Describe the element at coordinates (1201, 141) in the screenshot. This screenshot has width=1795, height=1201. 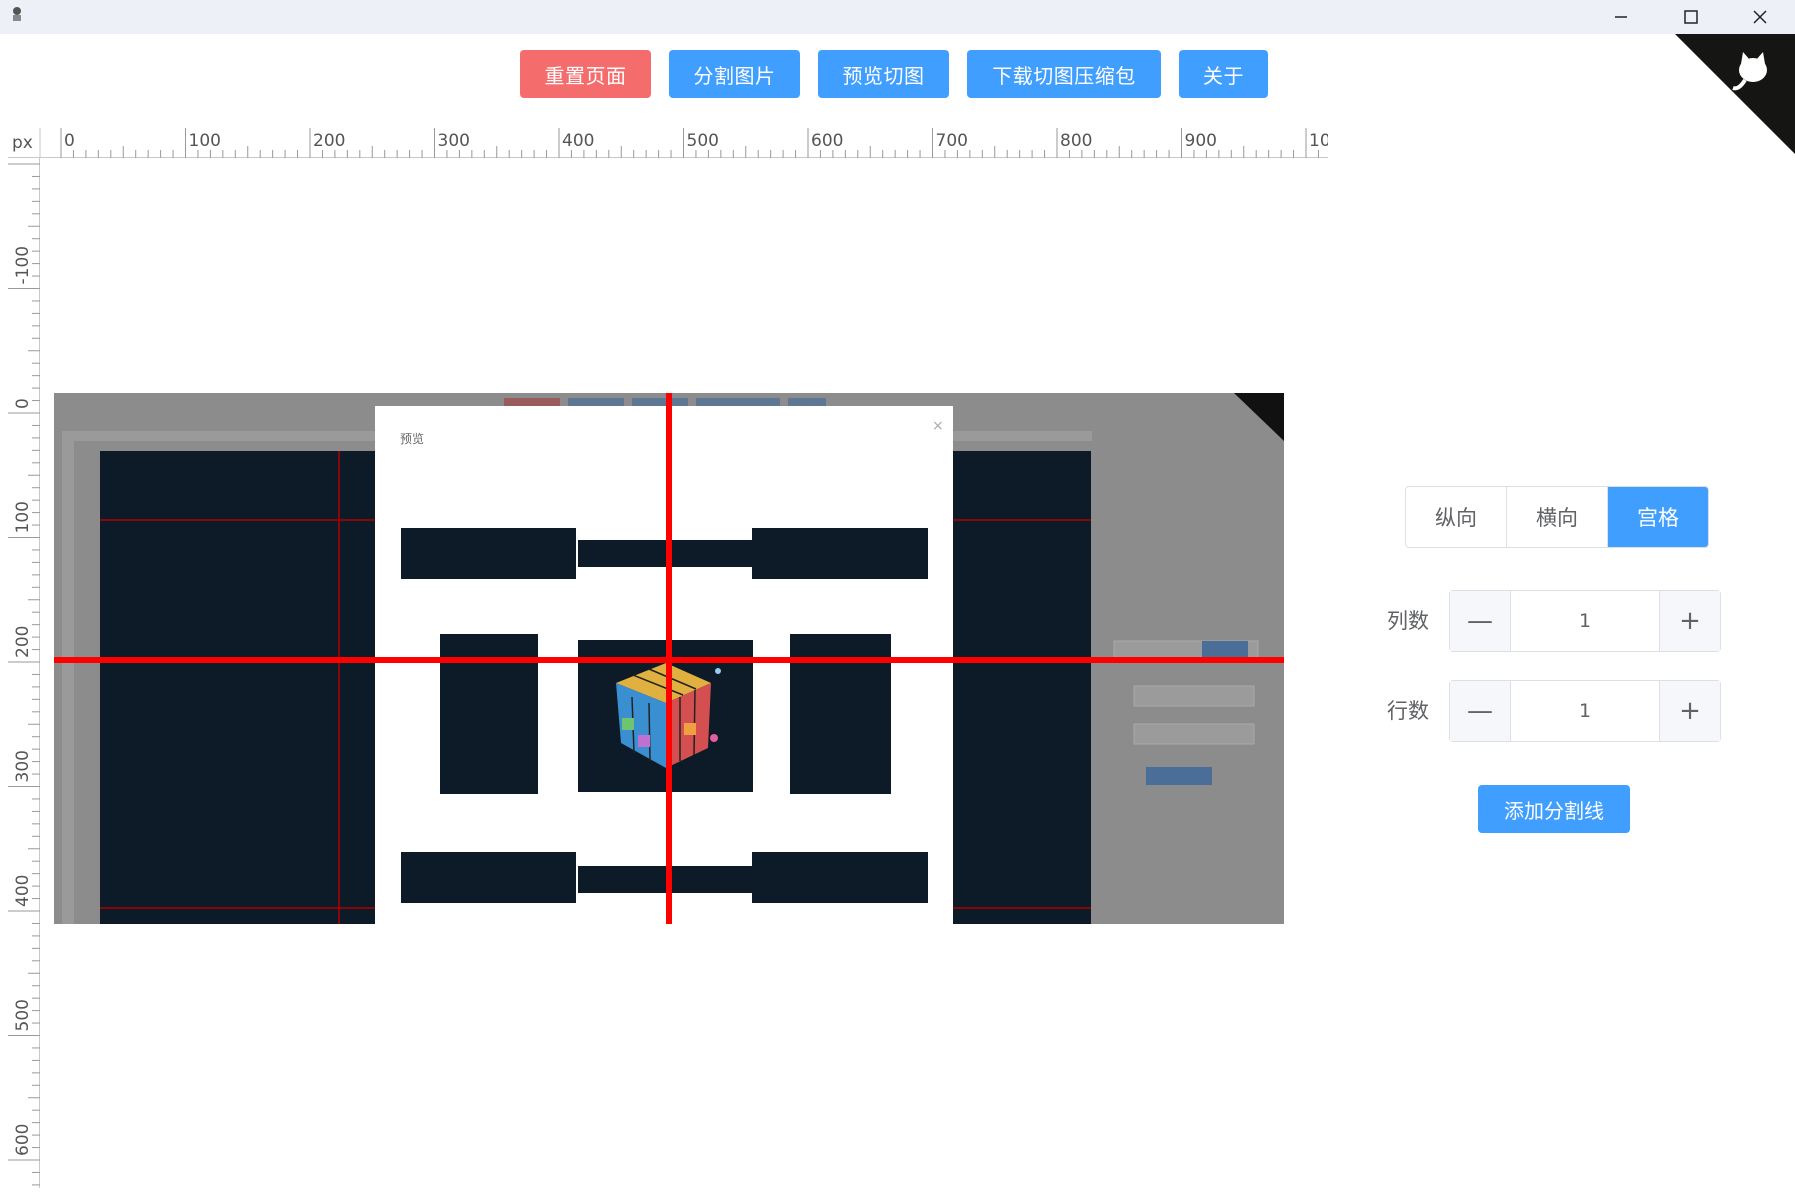
I see `ruler-h-label: 900` at that location.